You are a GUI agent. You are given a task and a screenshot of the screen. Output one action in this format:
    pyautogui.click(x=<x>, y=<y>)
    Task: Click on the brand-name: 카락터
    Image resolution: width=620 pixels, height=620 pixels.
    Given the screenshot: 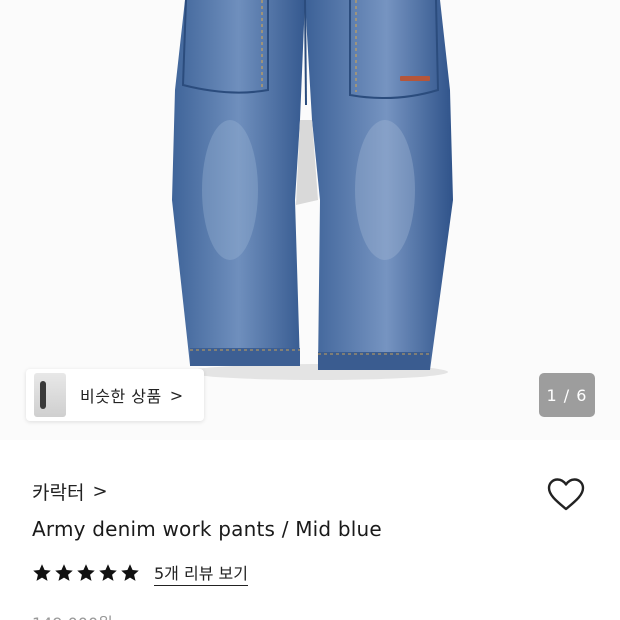 What is the action you would take?
    pyautogui.click(x=58, y=493)
    